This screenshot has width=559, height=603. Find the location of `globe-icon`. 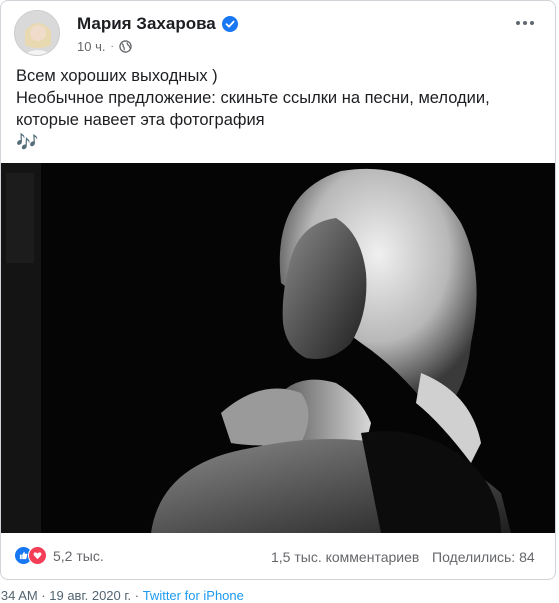

globe-icon is located at coordinates (125, 46).